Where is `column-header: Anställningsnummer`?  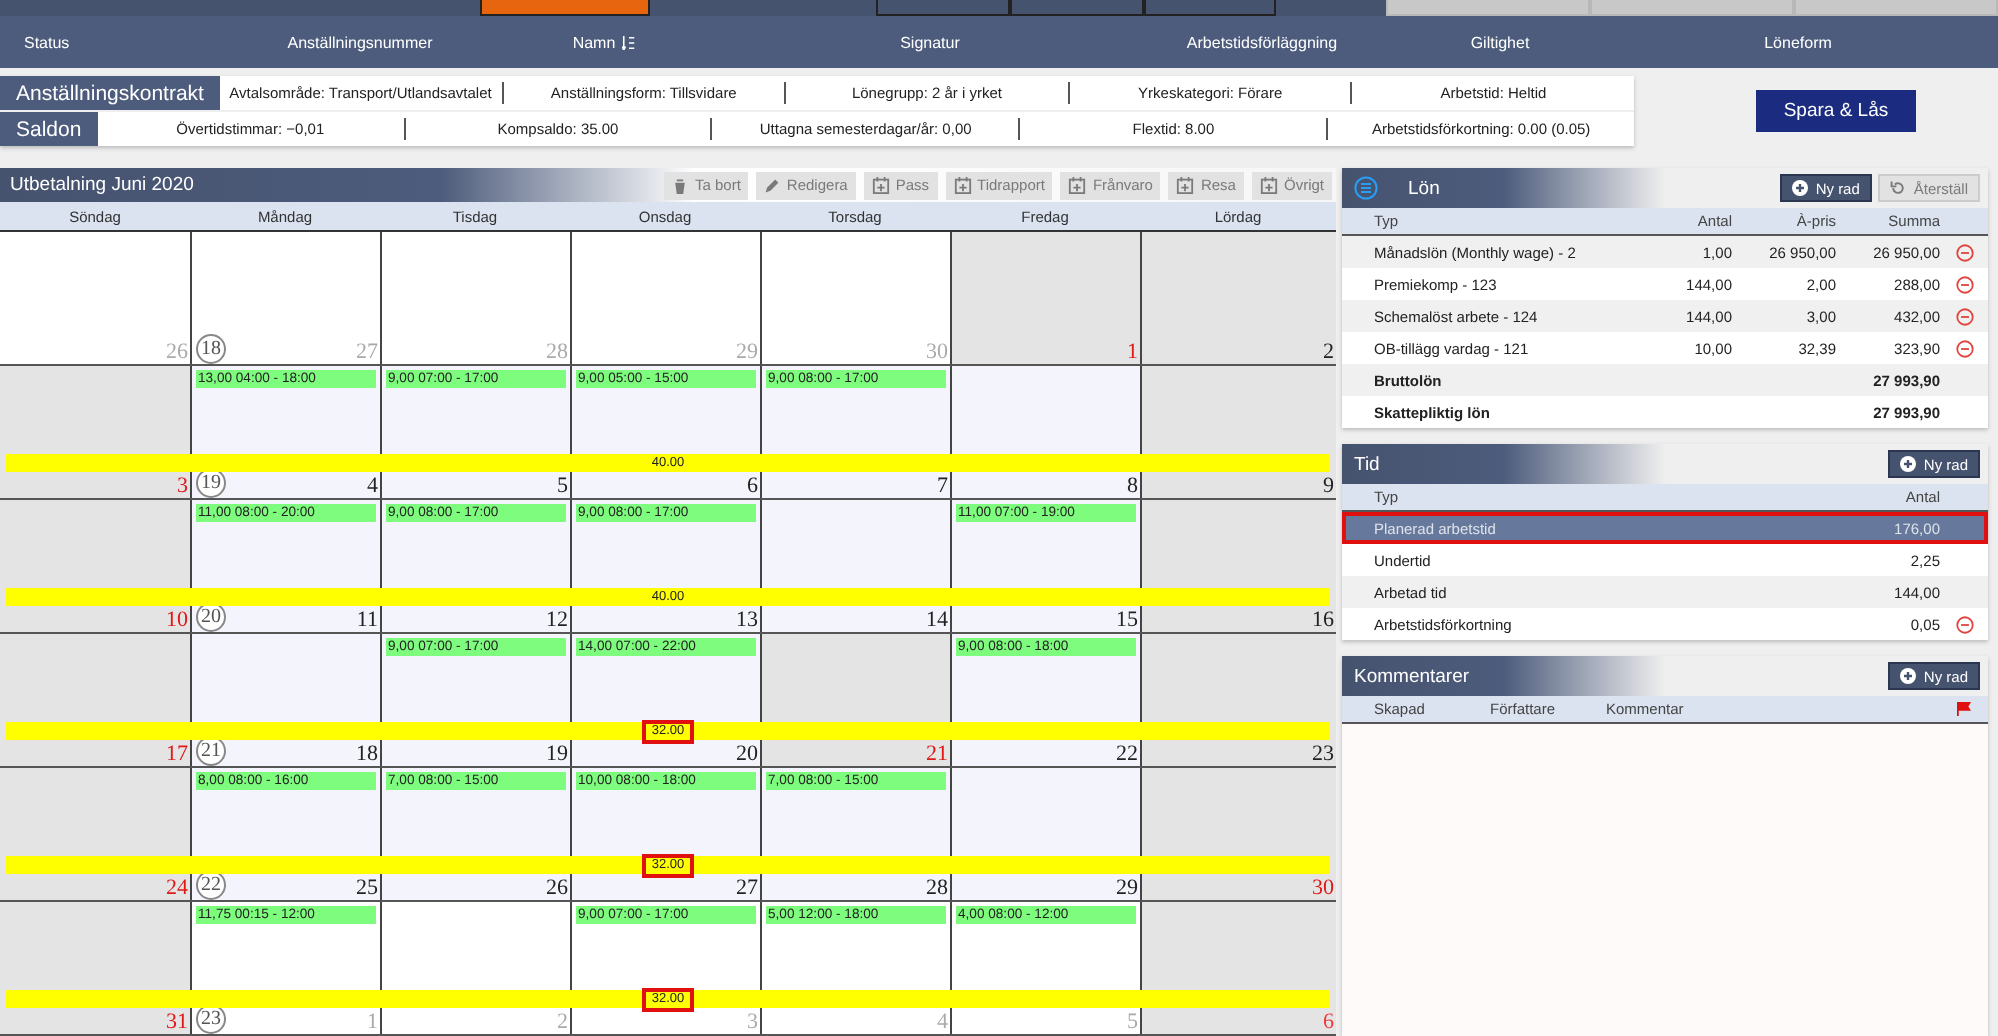
column-header: Anställningsnummer is located at coordinates (360, 42).